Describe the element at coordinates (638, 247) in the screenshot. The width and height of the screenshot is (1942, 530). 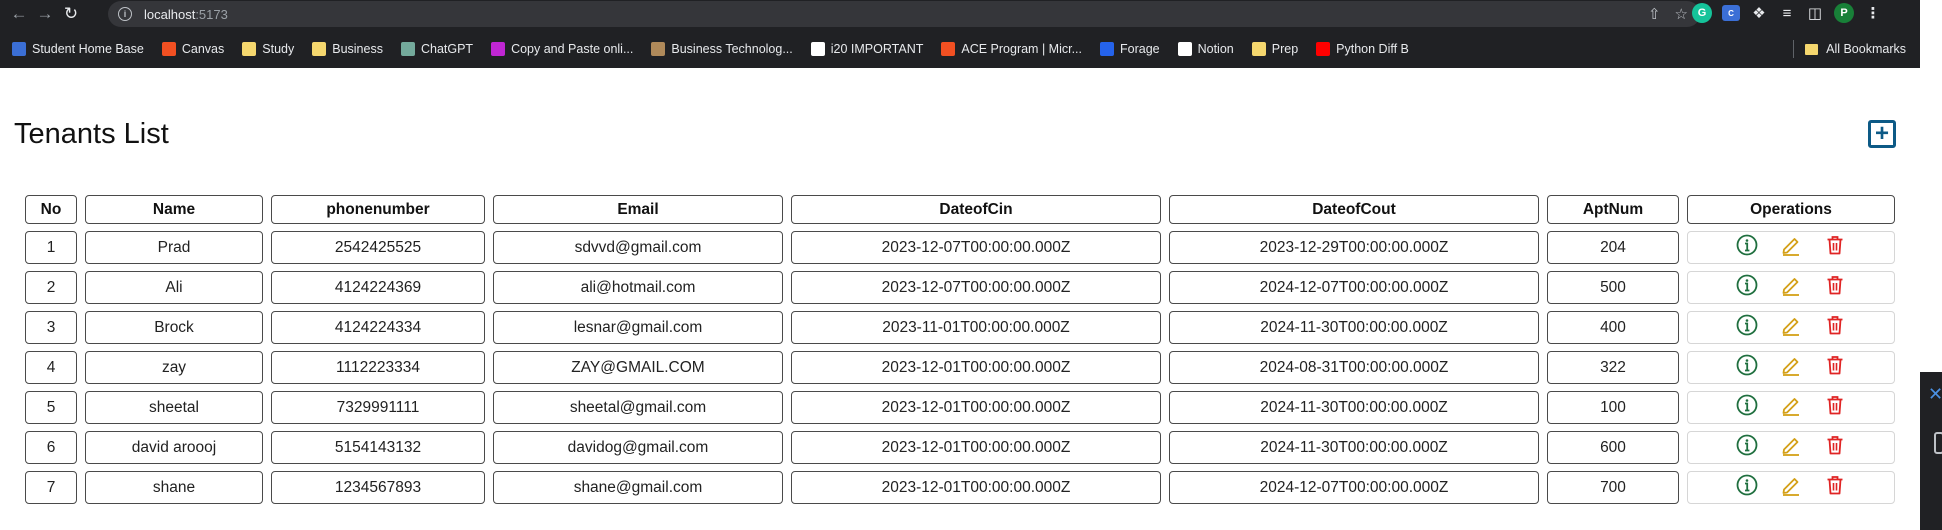
I see `table-cell: sdvvd@gmail.com` at that location.